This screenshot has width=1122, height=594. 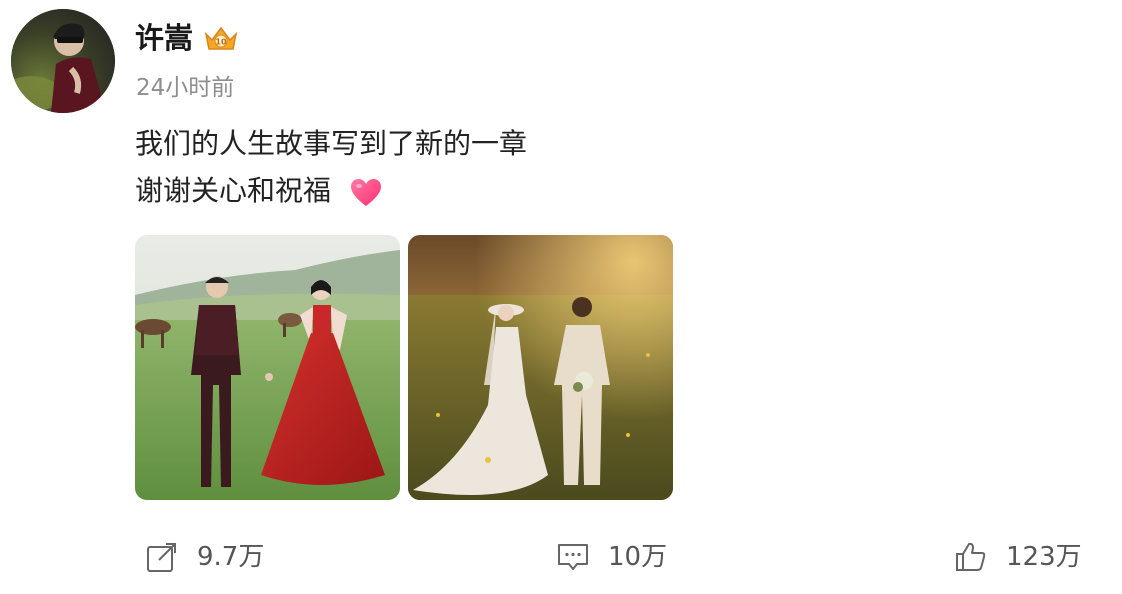 I want to click on like-button: 123万, so click(x=1018, y=557).